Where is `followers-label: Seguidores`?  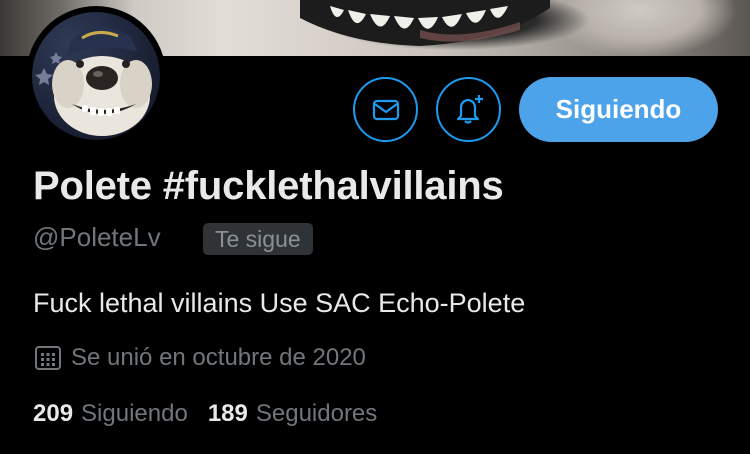
followers-label: Seguidores is located at coordinates (316, 413).